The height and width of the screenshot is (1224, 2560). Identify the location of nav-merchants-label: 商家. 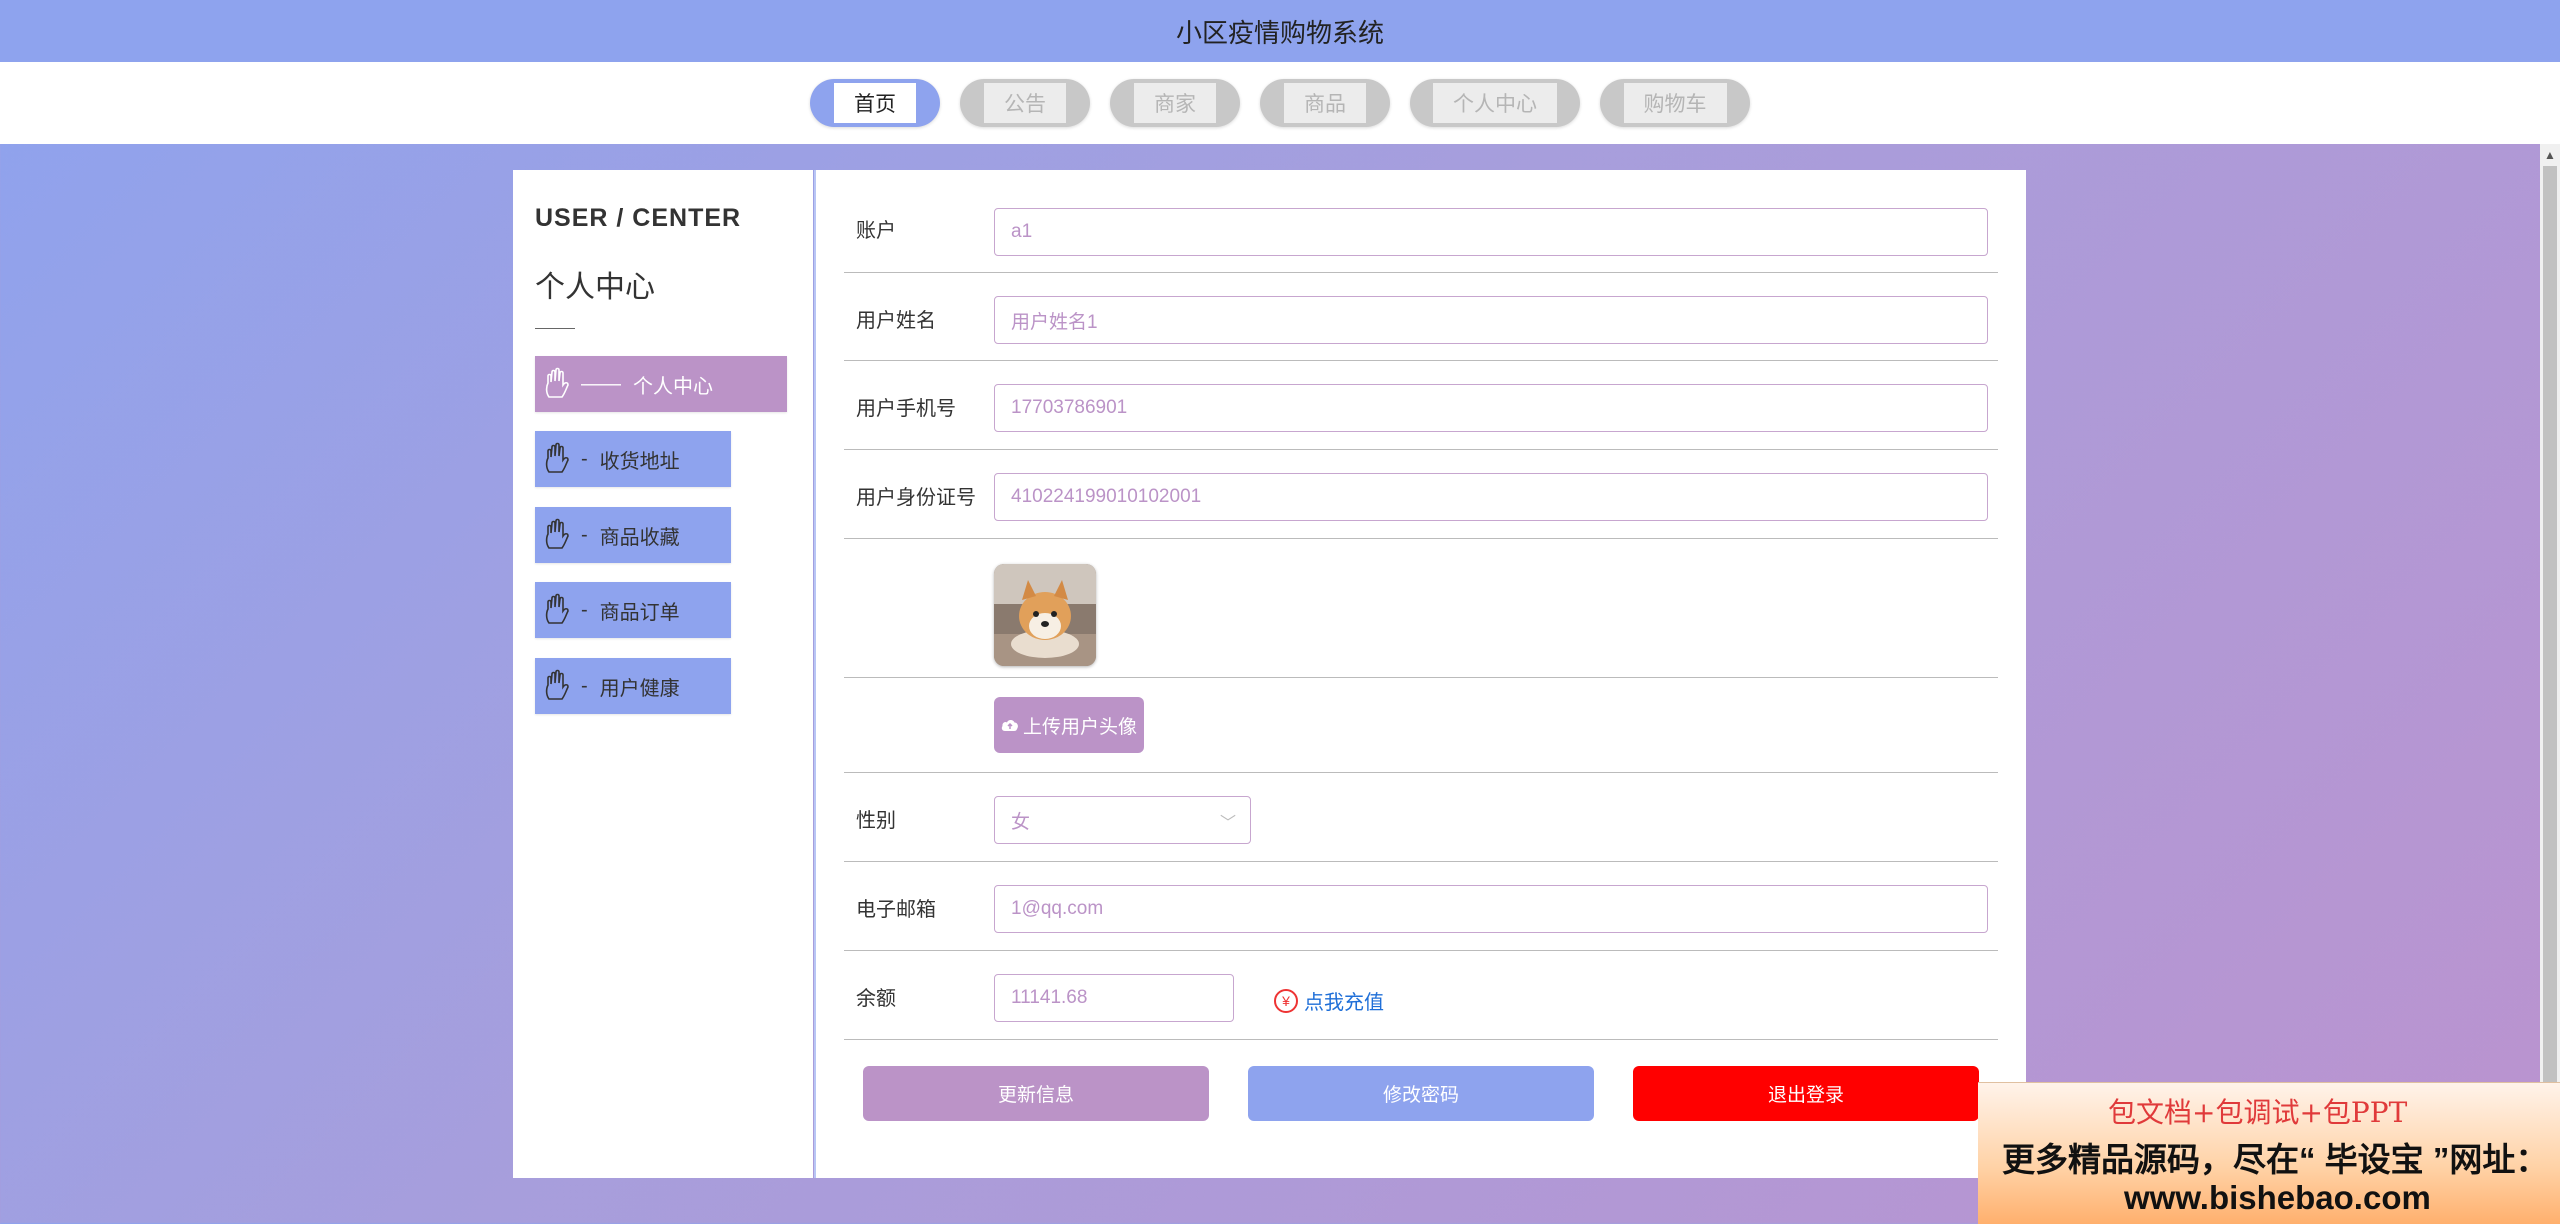
(1175, 103).